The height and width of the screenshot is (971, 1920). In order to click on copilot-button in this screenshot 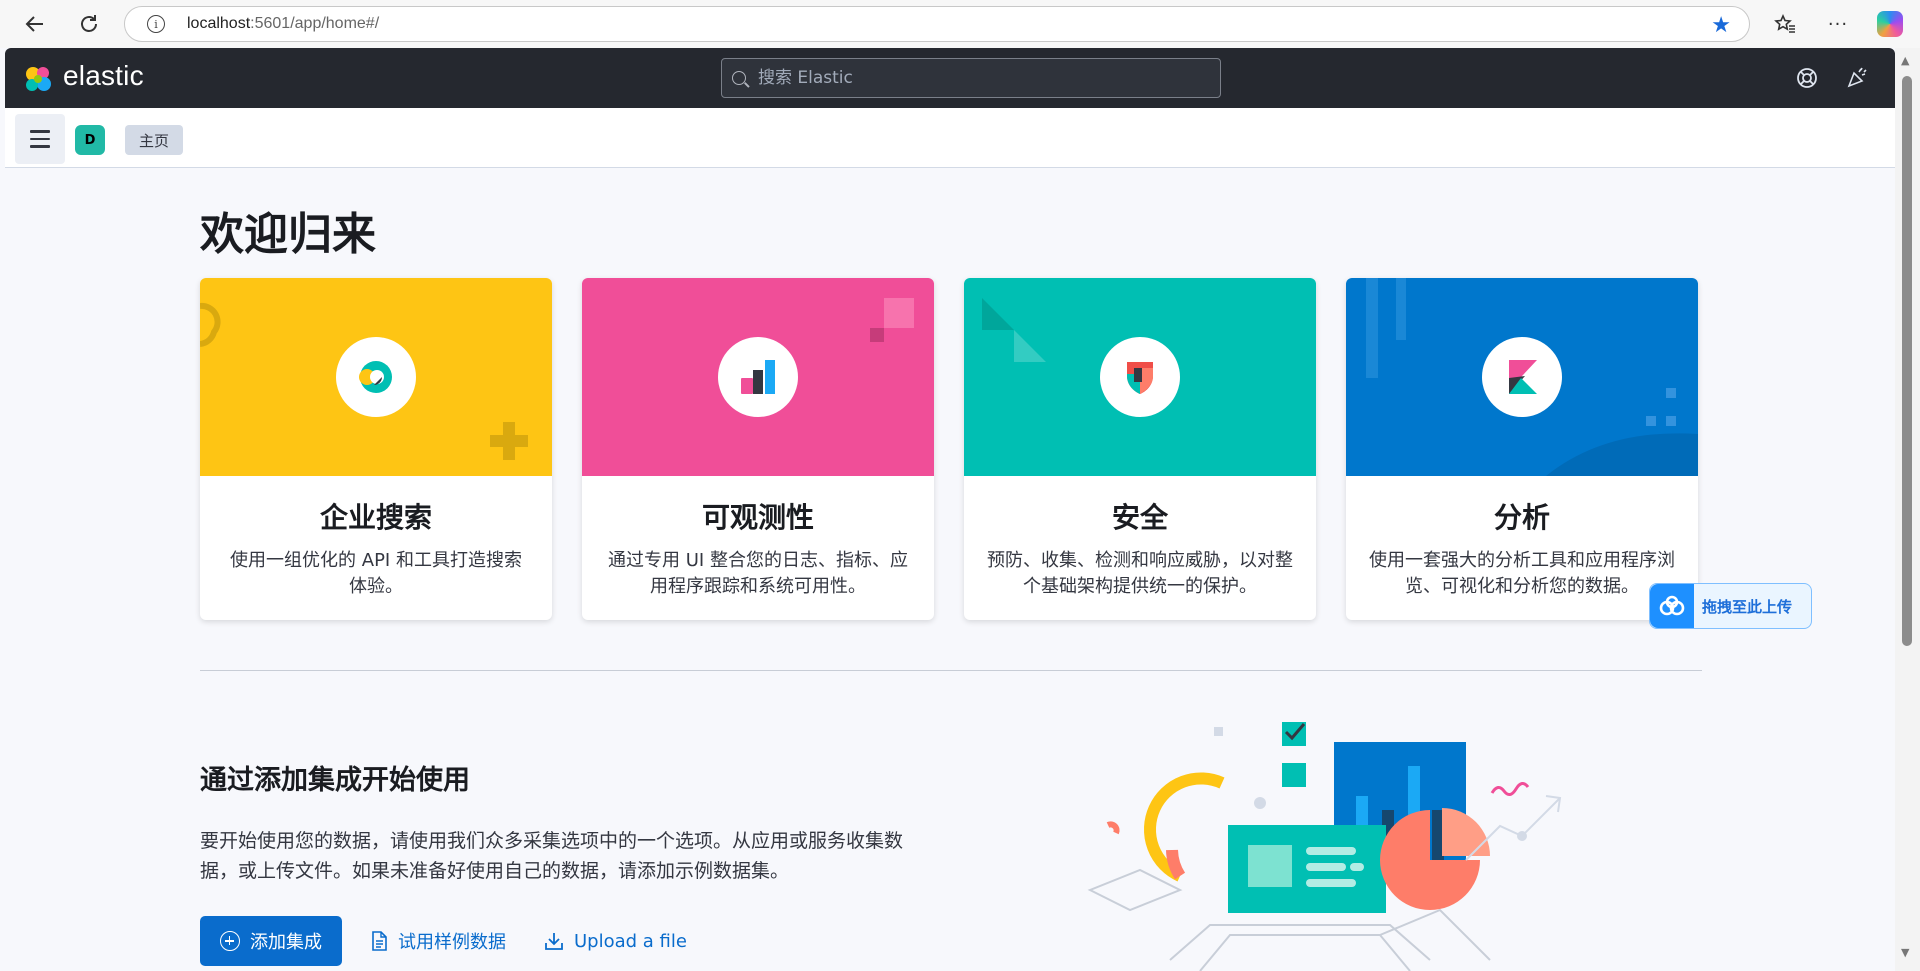, I will do `click(1890, 24)`.